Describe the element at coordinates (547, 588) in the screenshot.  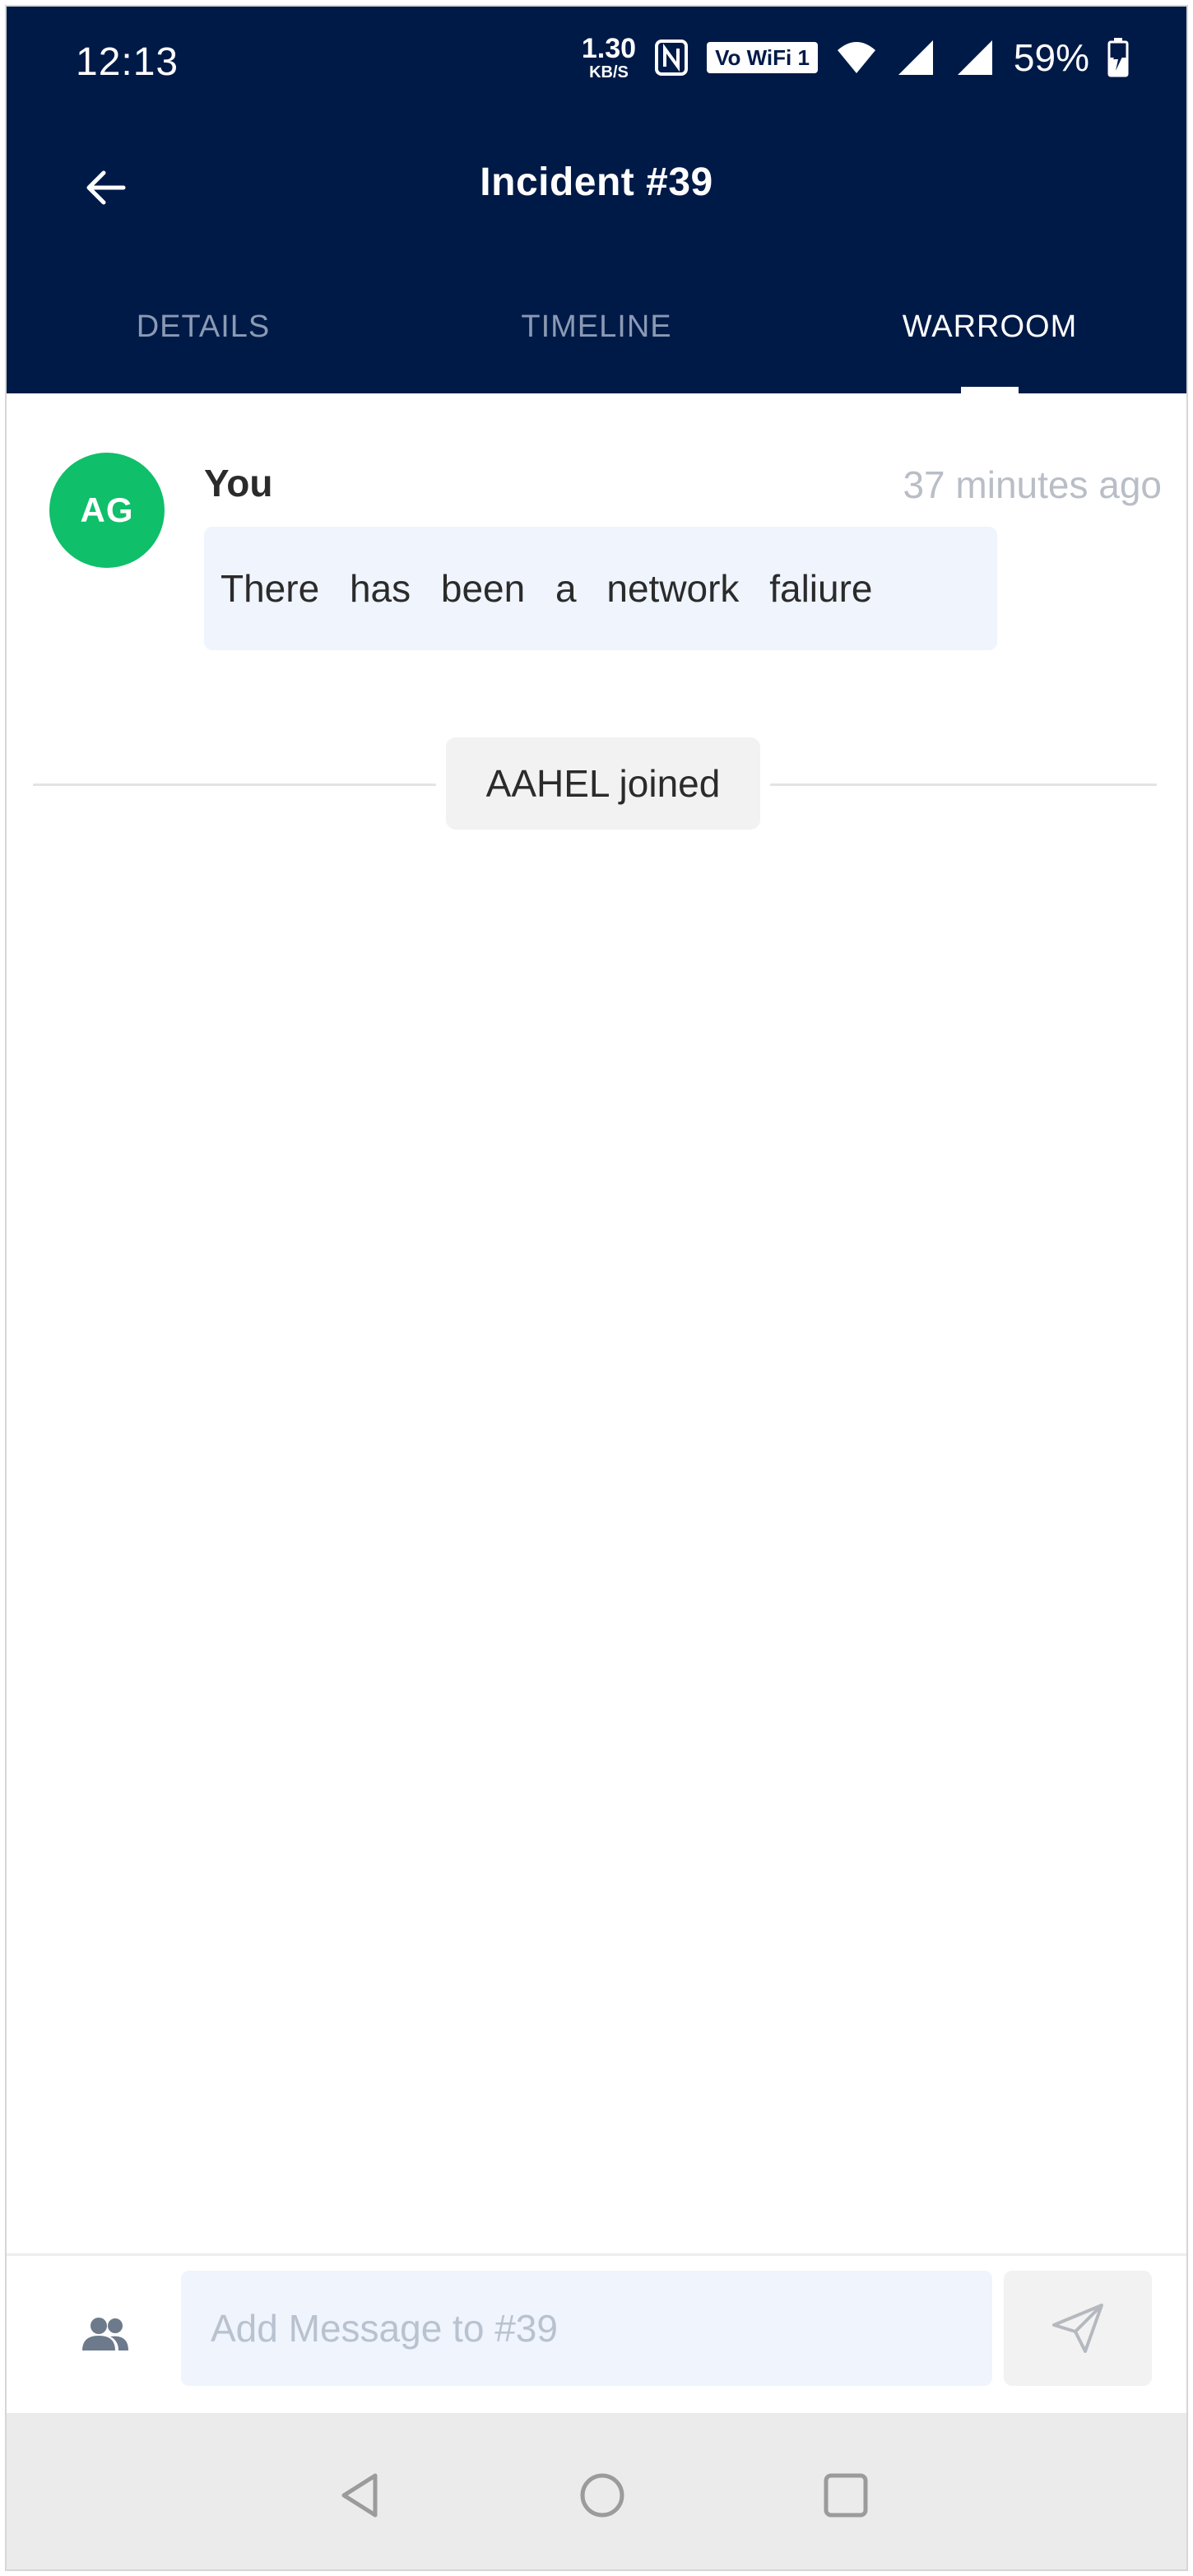
I see `message-text: There has been a network faliure` at that location.